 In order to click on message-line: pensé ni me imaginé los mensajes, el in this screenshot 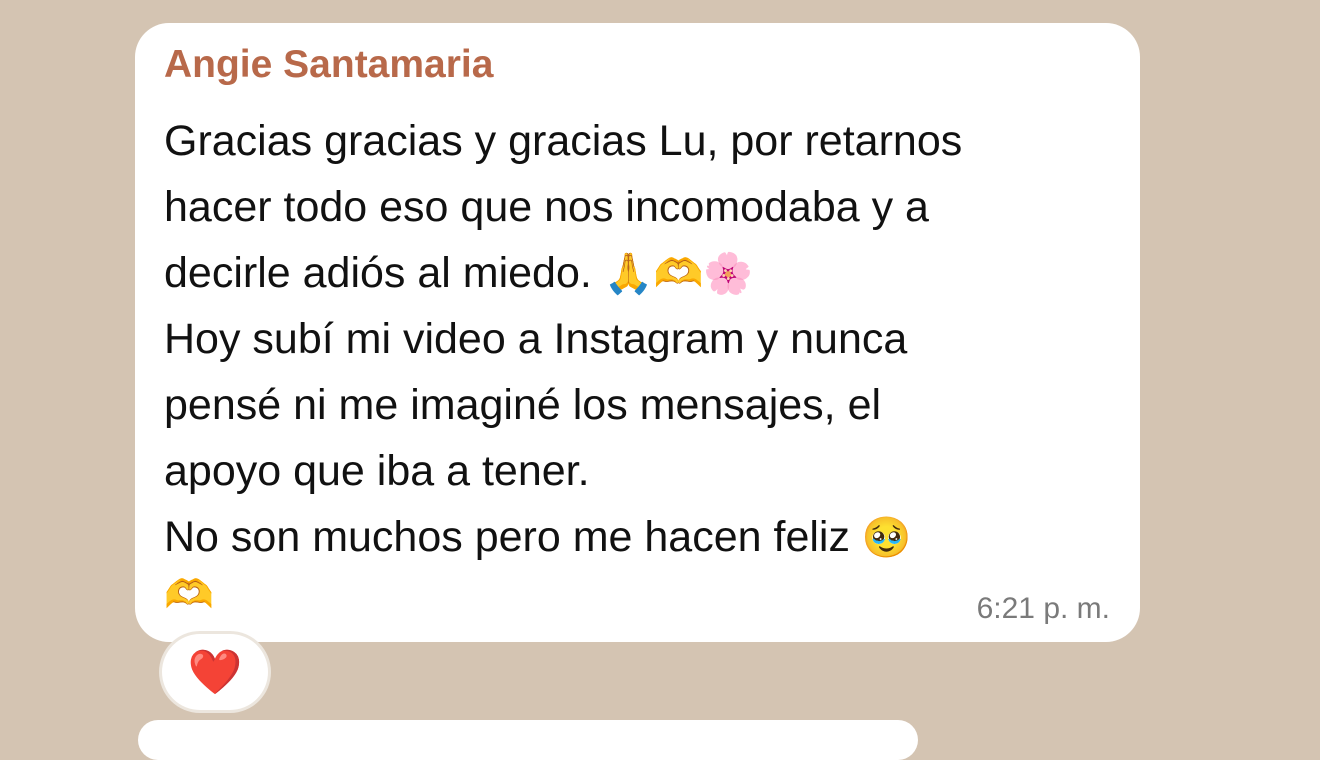, I will do `click(523, 405)`.